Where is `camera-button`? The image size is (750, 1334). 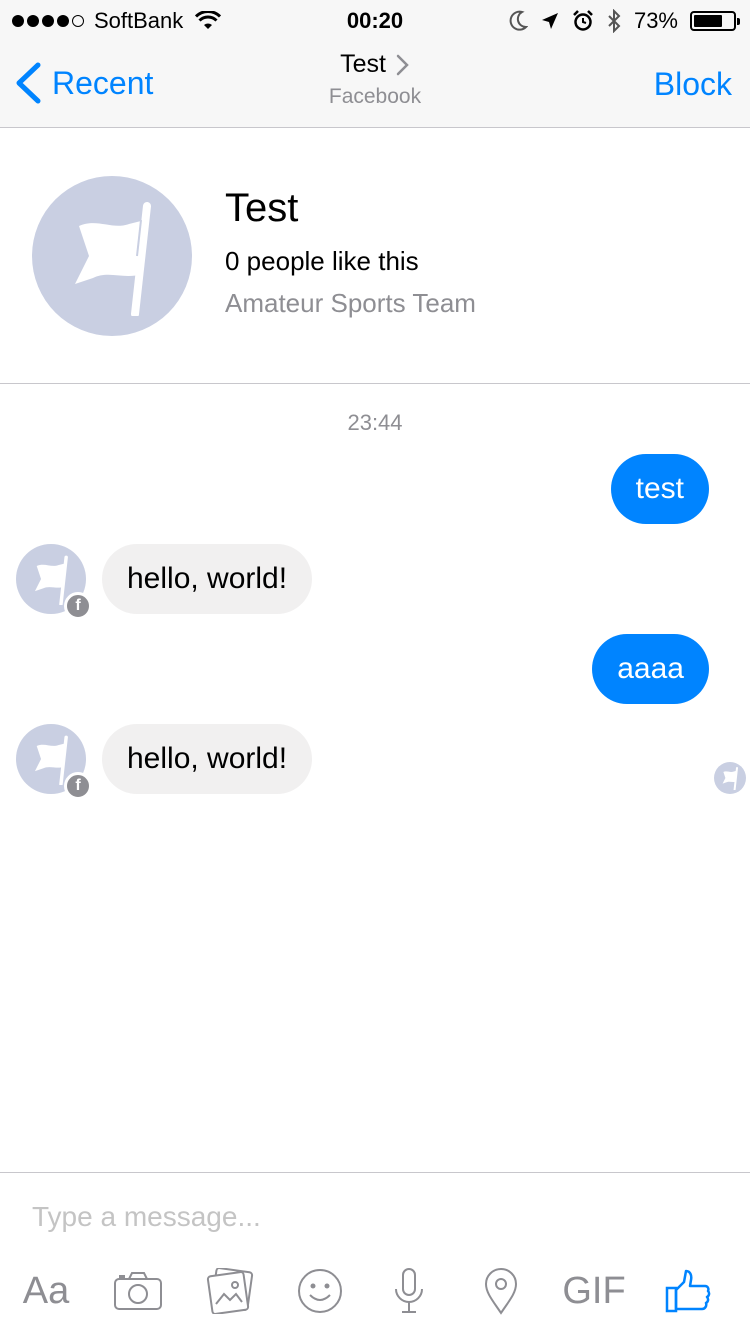 camera-button is located at coordinates (138, 1291).